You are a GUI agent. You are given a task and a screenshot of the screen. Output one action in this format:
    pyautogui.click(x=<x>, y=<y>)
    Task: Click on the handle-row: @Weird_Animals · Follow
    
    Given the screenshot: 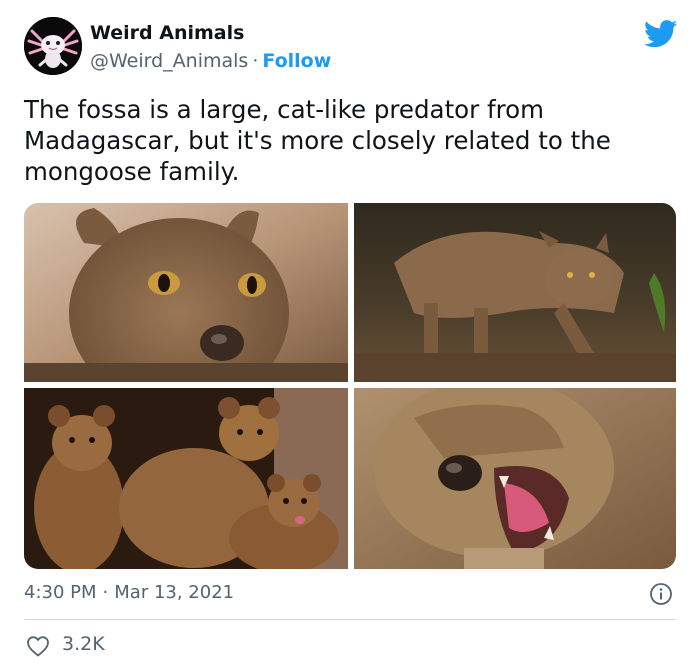 What is the action you would take?
    pyautogui.click(x=210, y=61)
    